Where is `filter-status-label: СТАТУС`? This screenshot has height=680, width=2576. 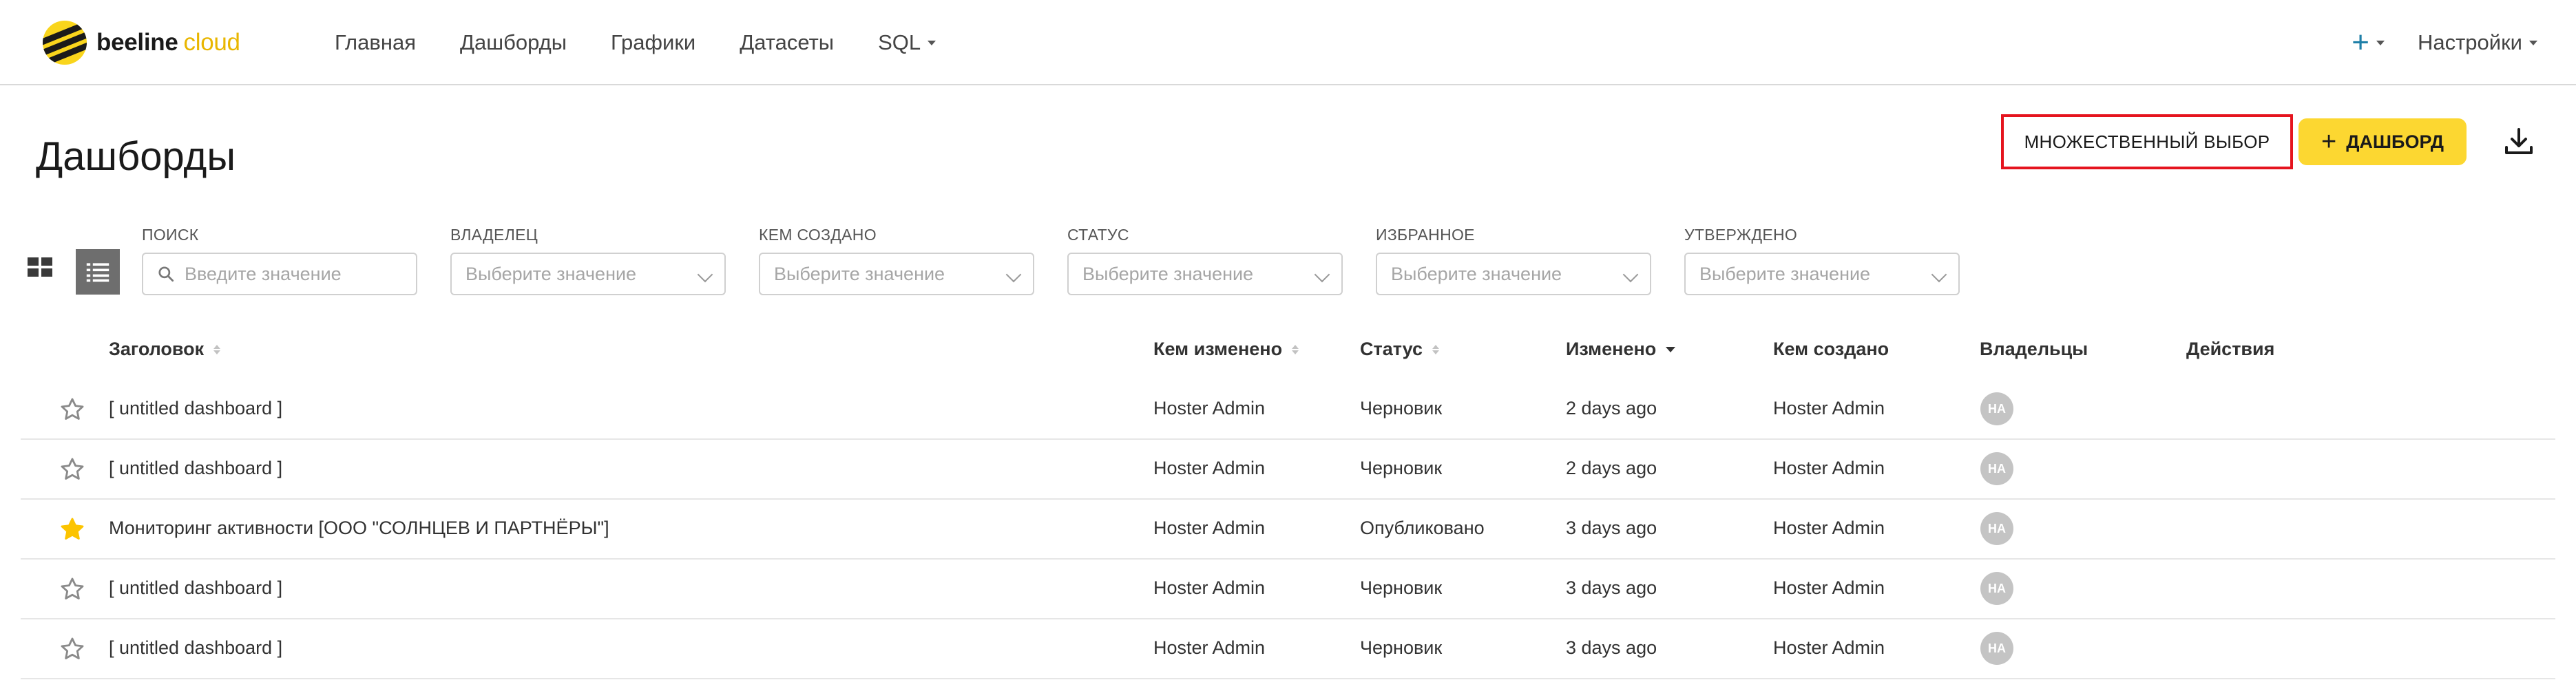
filter-status-label: СТАТУС is located at coordinates (1098, 235).